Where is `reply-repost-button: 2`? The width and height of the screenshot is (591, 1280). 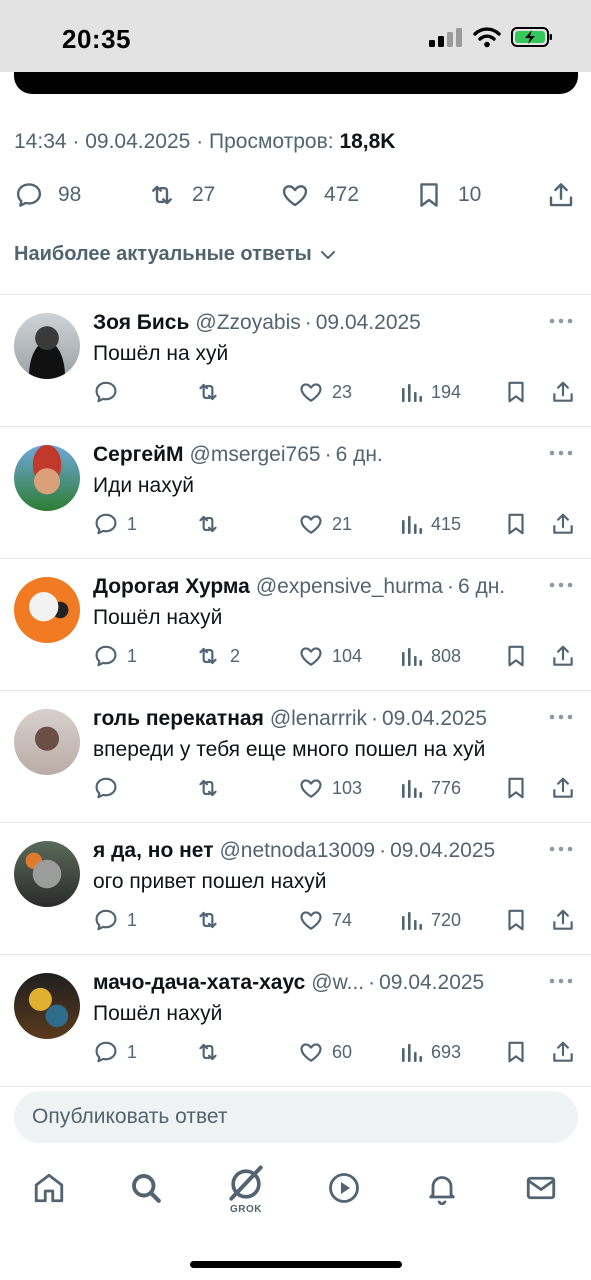
reply-repost-button: 2 is located at coordinates (217, 656).